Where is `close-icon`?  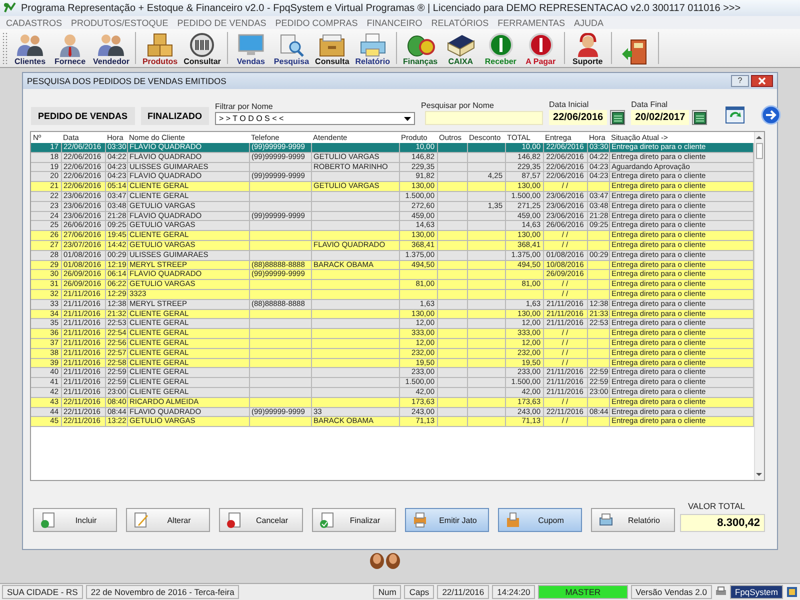
close-icon is located at coordinates (762, 81).